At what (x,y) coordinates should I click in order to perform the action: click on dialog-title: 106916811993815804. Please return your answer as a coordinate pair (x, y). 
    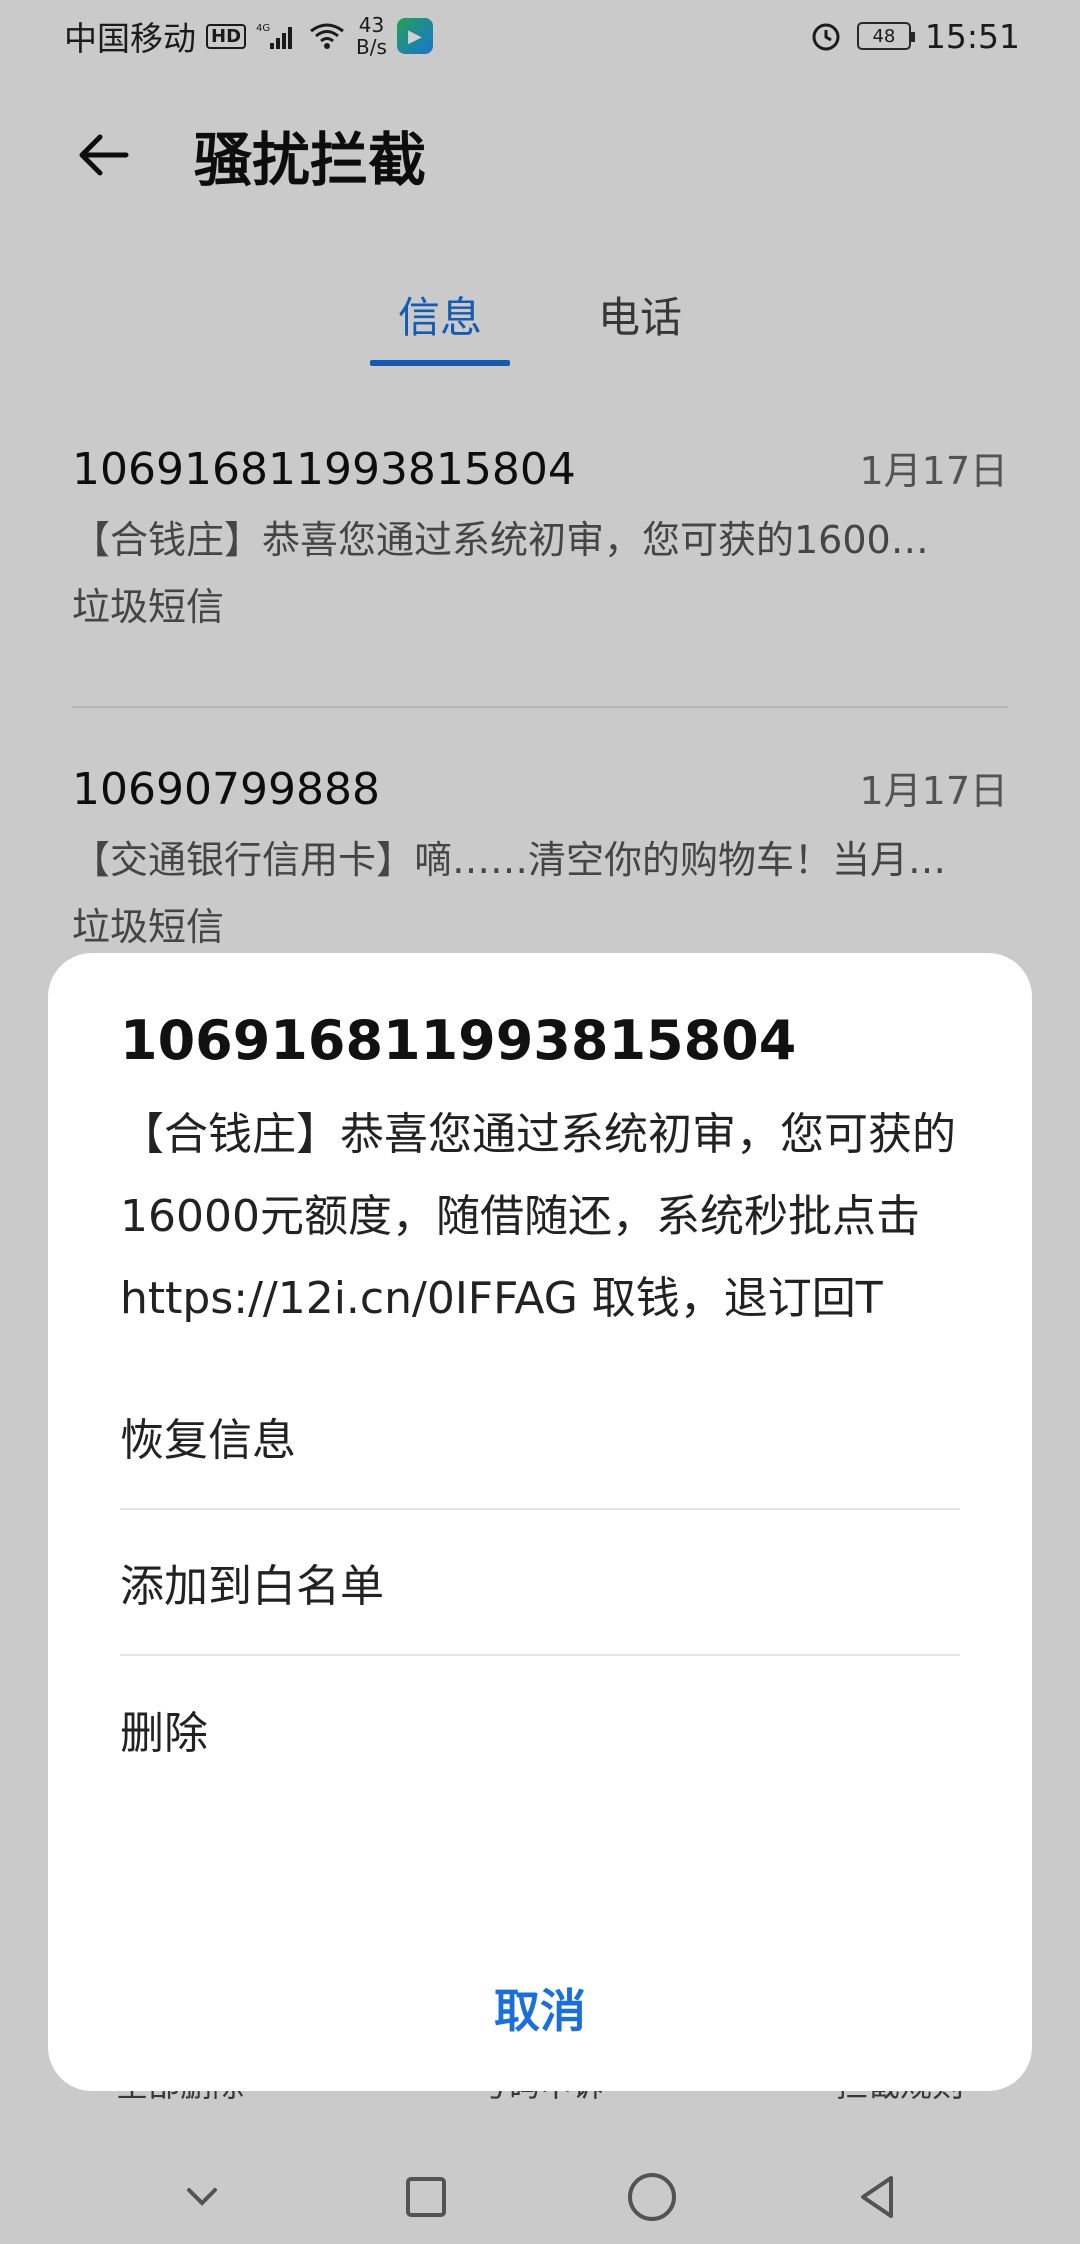
    Looking at the image, I should click on (458, 1040).